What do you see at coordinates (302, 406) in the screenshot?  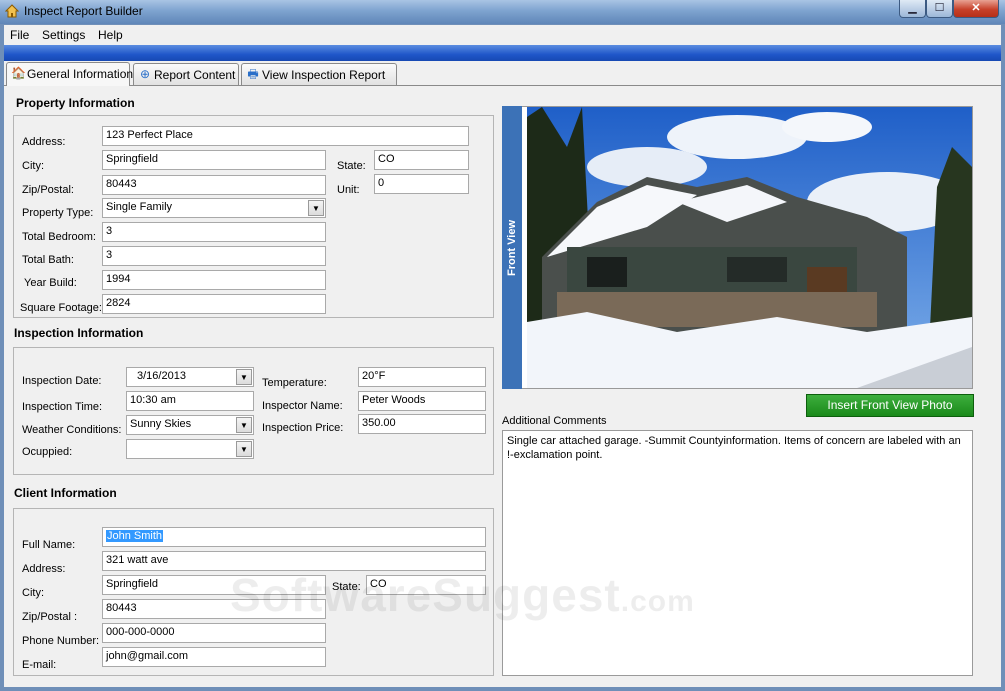 I see `inspector-name-label: Inspector Name:` at bounding box center [302, 406].